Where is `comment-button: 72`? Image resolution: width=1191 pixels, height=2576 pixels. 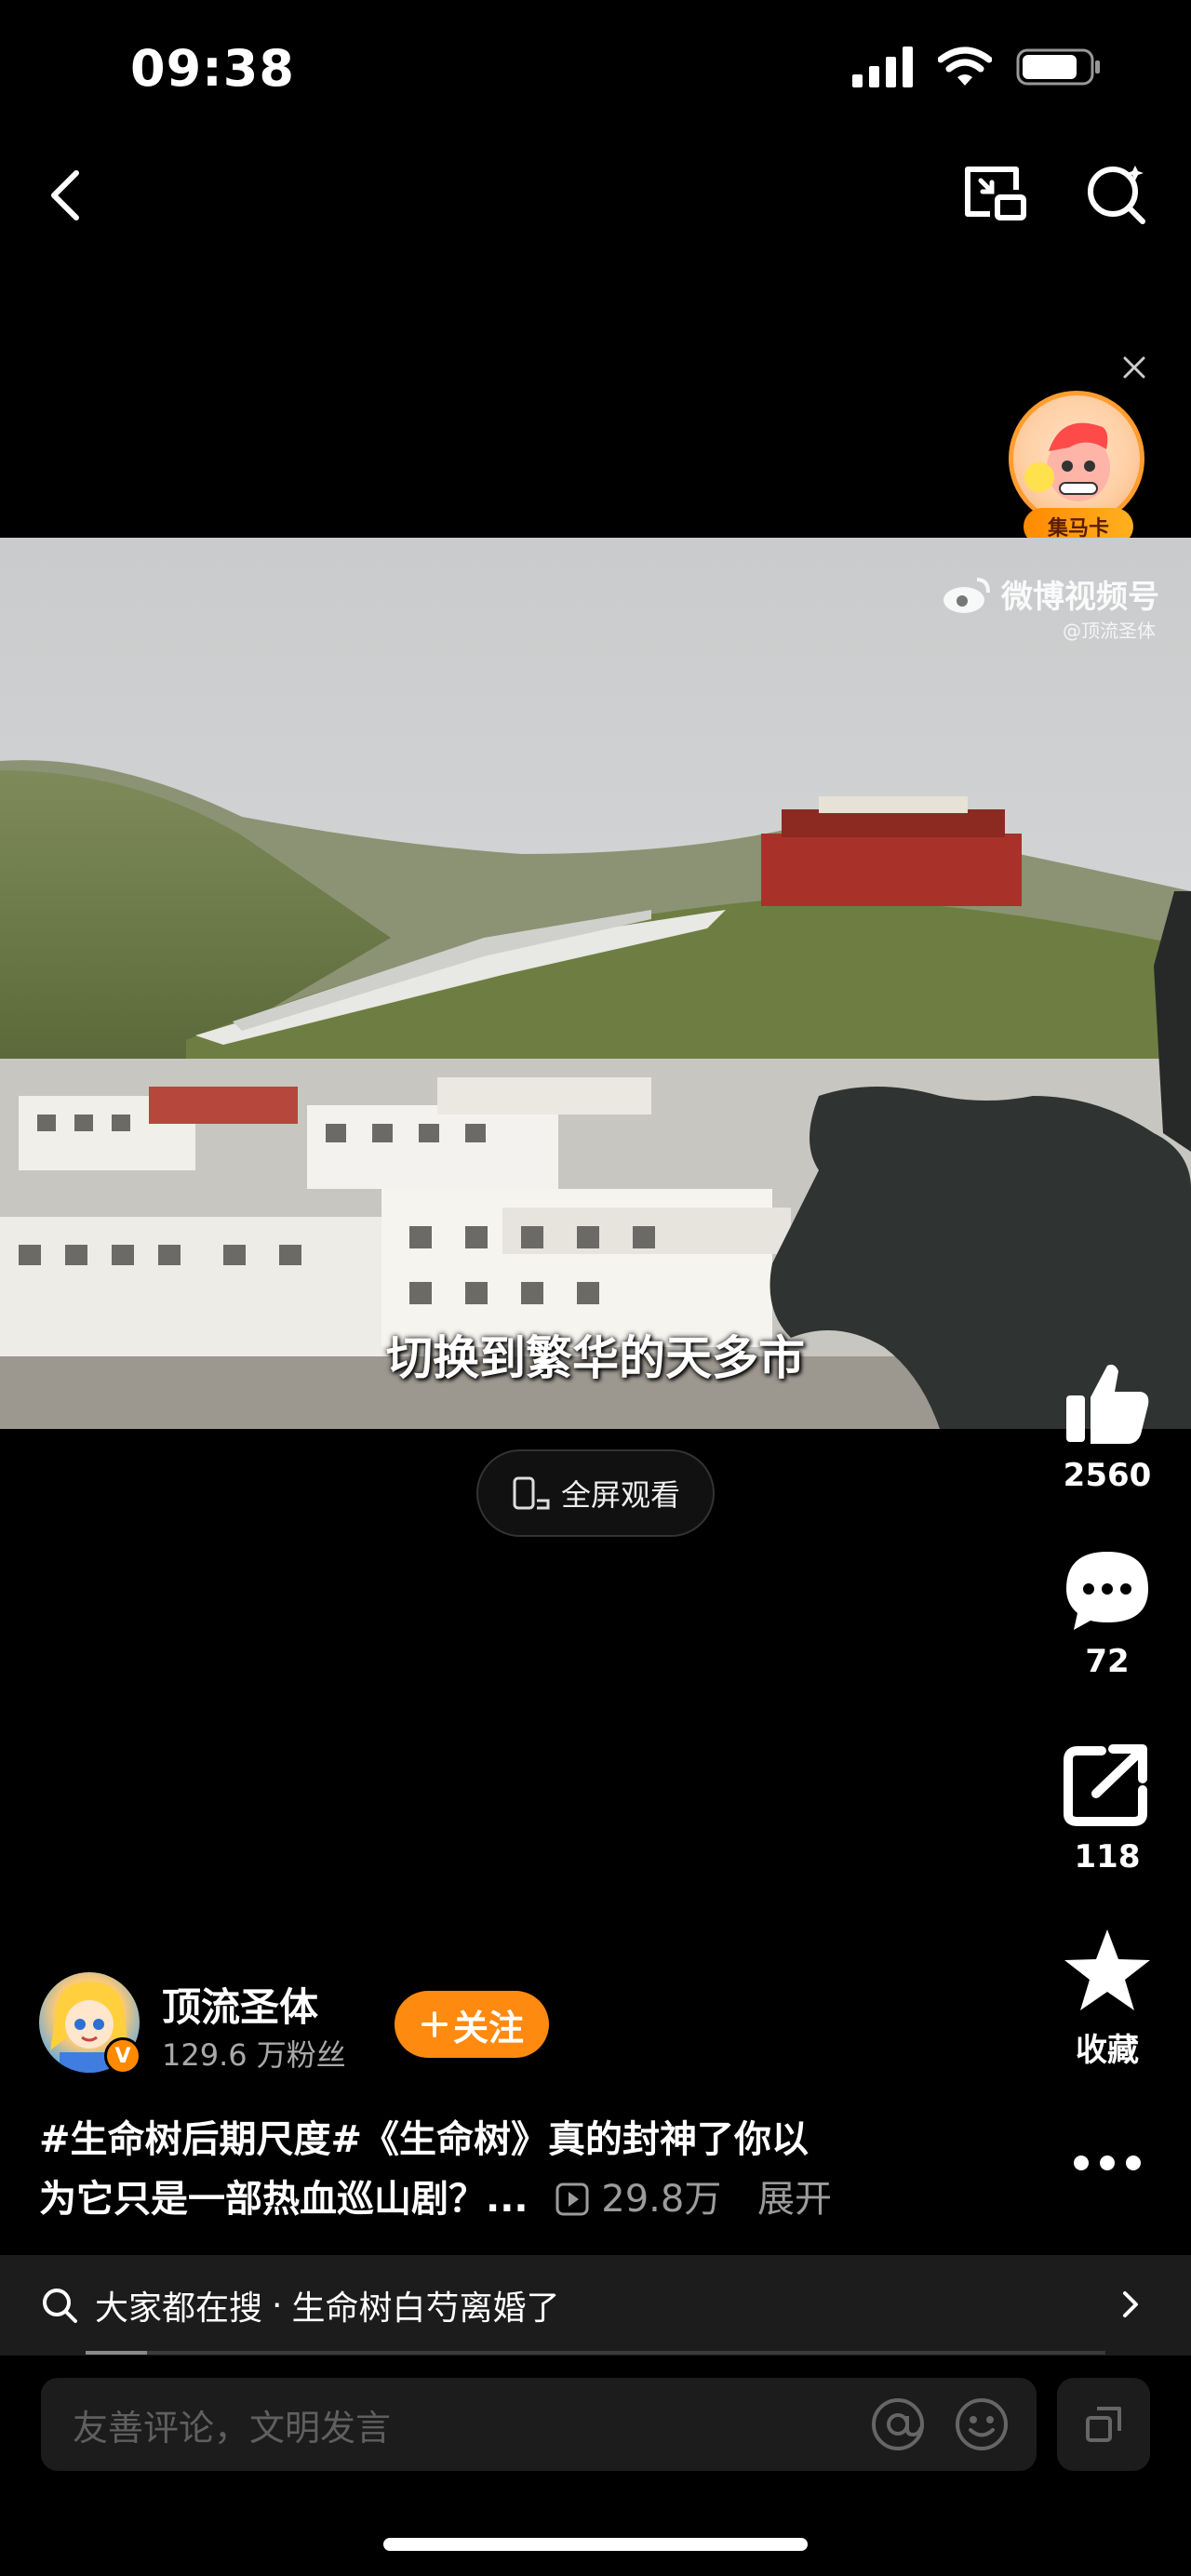
comment-button: 72 is located at coordinates (1107, 1612).